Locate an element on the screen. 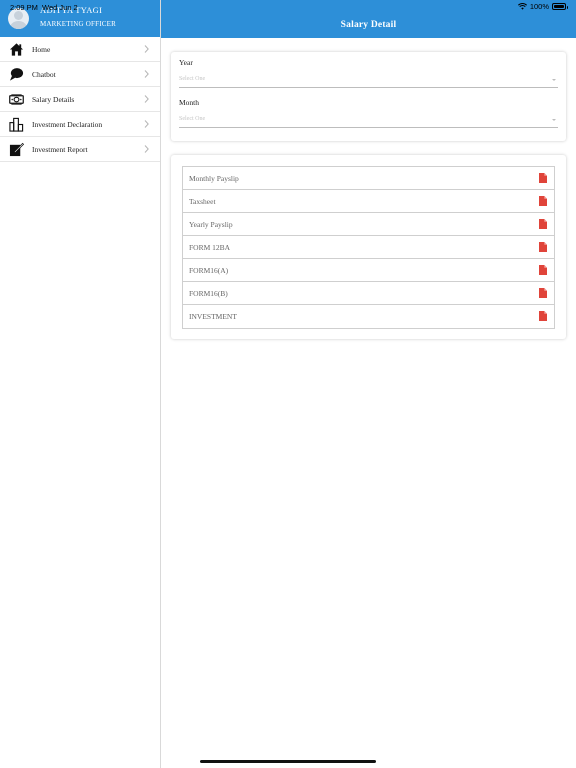 The height and width of the screenshot is (768, 576). sidebar-item-label: Salary Details is located at coordinates (53, 99).